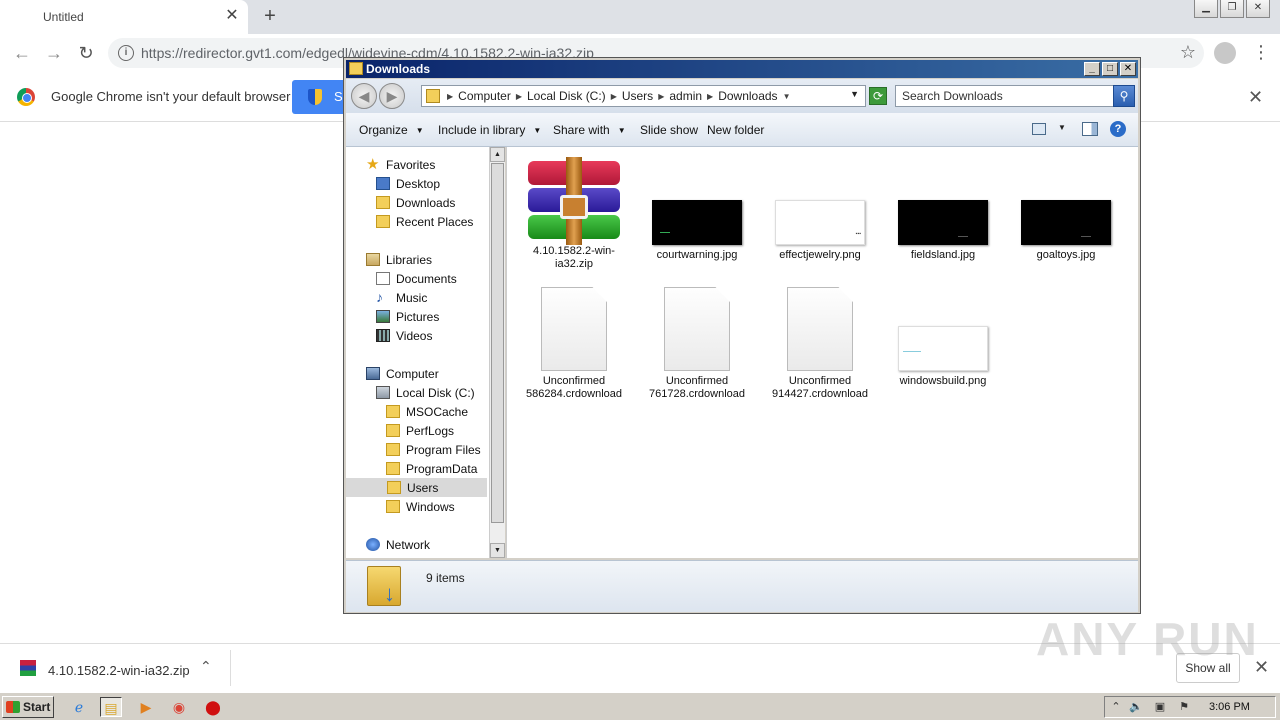 This screenshot has width=1280, height=720. What do you see at coordinates (425, 392) in the screenshot?
I see `nav-local-disk: Local Disk (C:)` at bounding box center [425, 392].